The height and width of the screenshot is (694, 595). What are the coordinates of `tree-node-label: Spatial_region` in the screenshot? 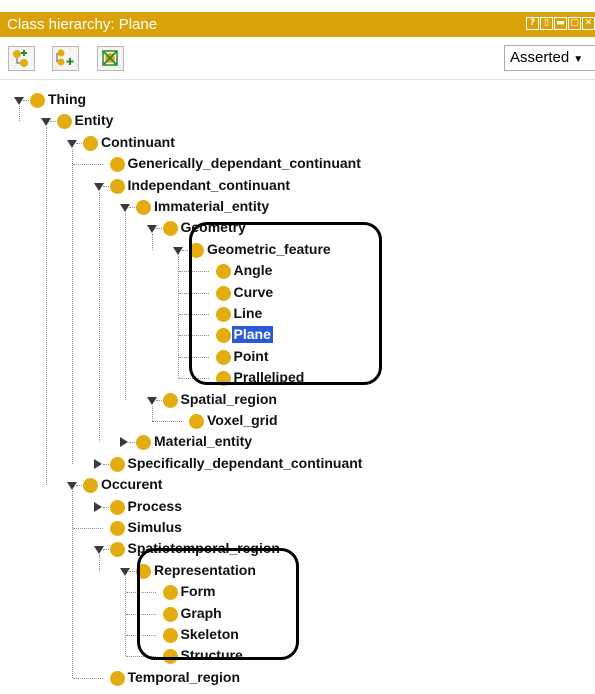 It's located at (229, 399).